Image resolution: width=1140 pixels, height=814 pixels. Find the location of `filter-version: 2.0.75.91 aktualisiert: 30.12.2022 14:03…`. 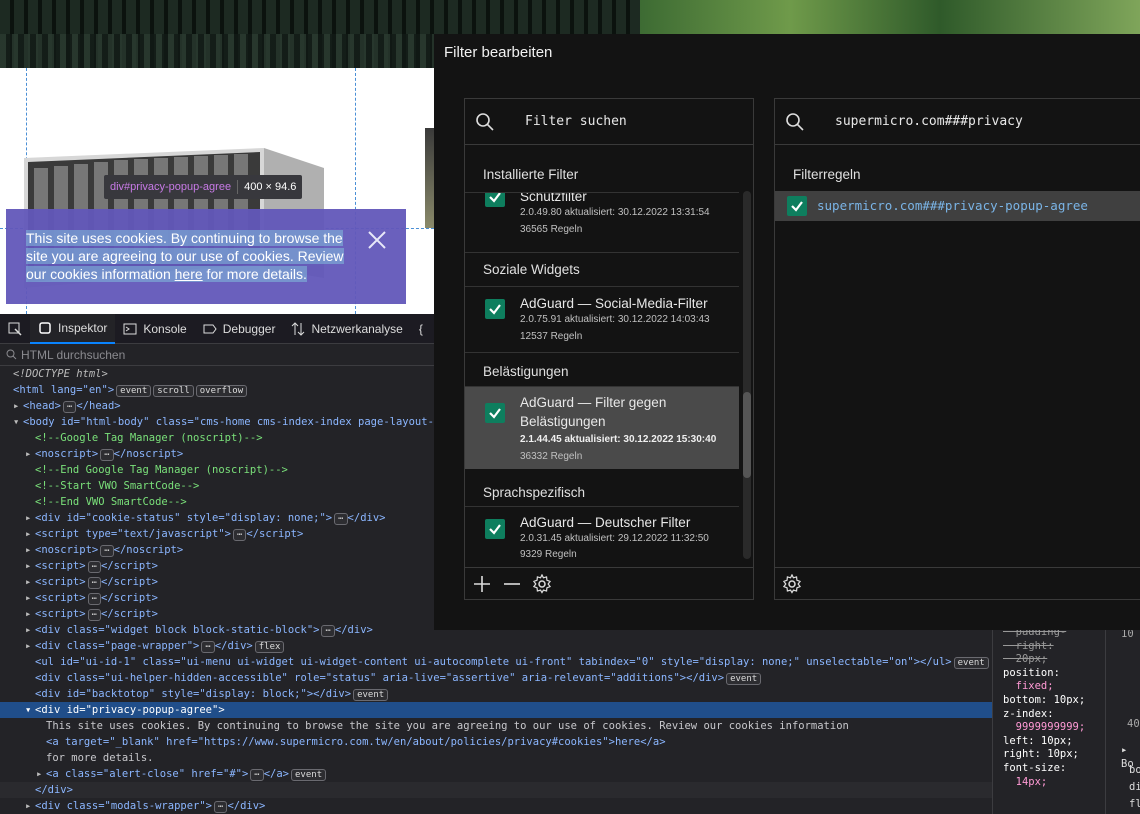

filter-version: 2.0.75.91 aktualisiert: 30.12.2022 14:03… is located at coordinates (615, 319).